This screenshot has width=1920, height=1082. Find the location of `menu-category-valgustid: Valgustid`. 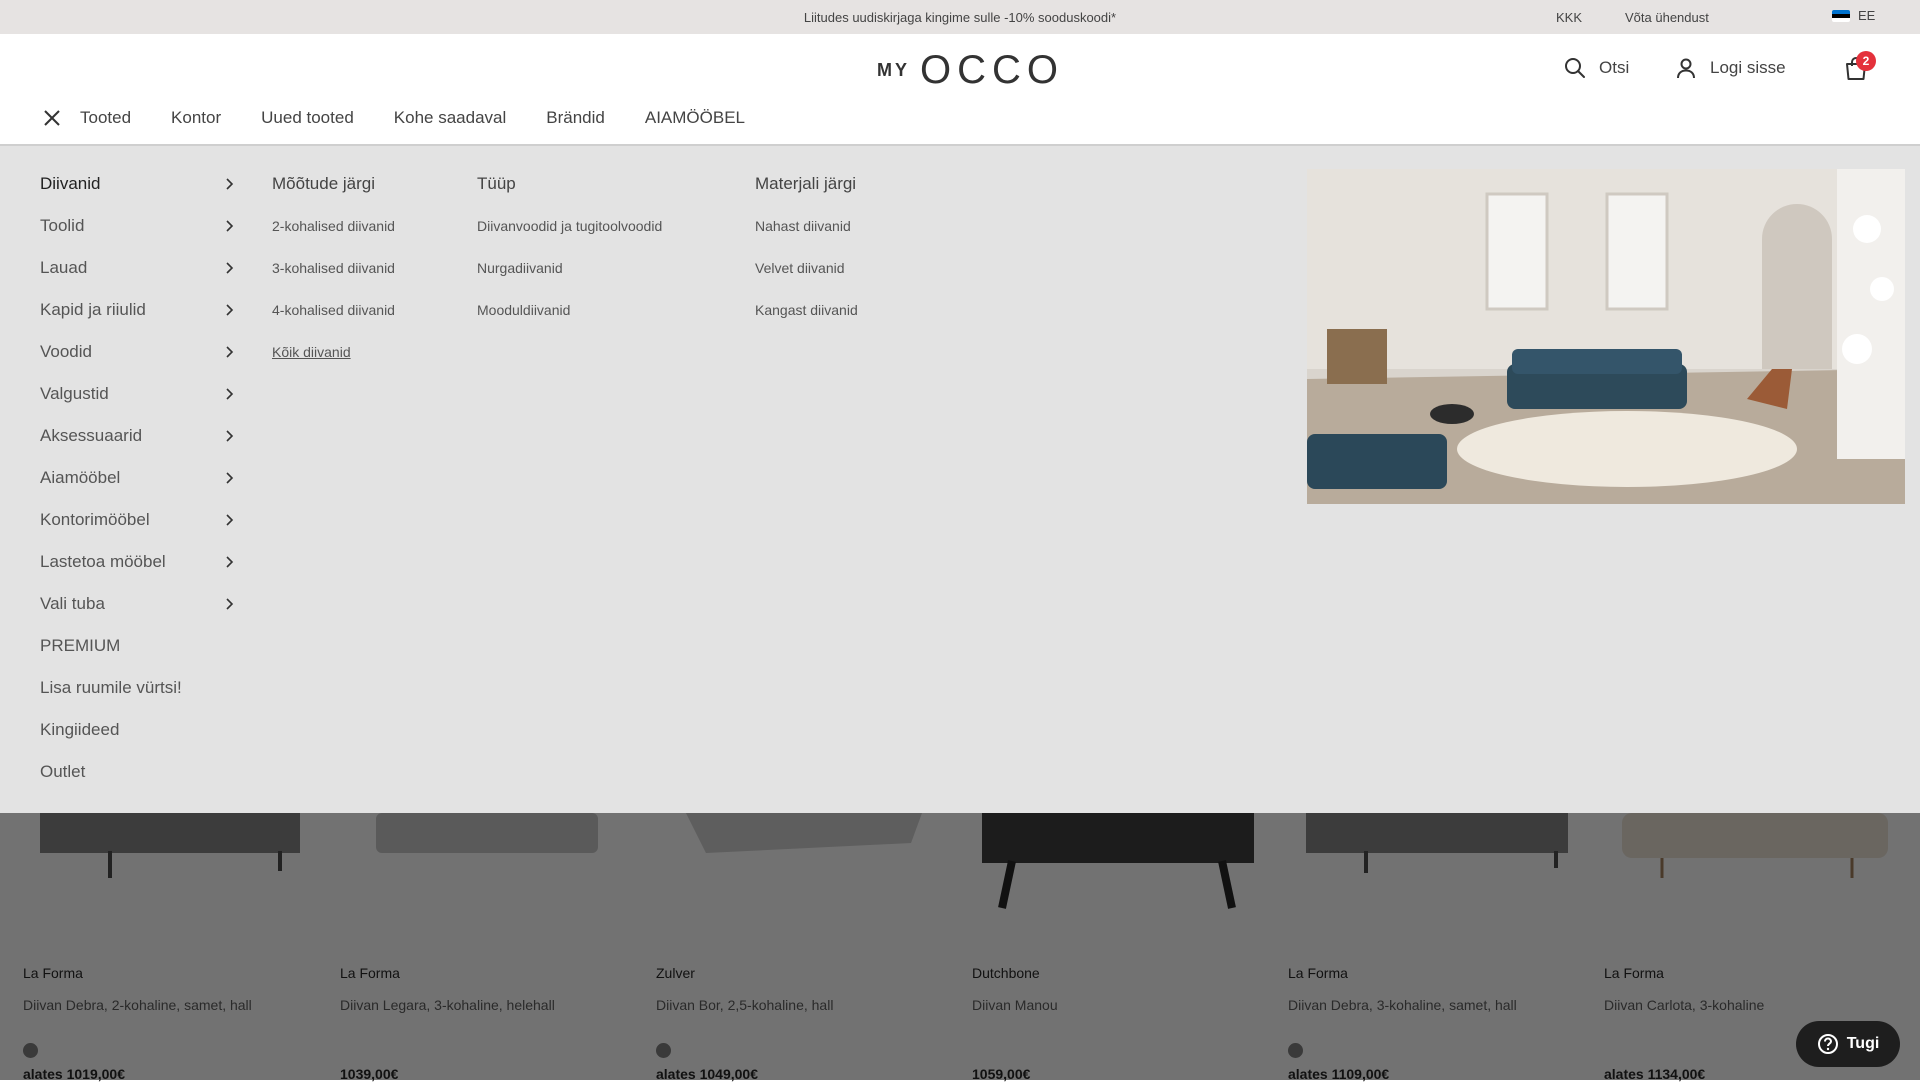

menu-category-valgustid: Valgustid is located at coordinates (137, 394).